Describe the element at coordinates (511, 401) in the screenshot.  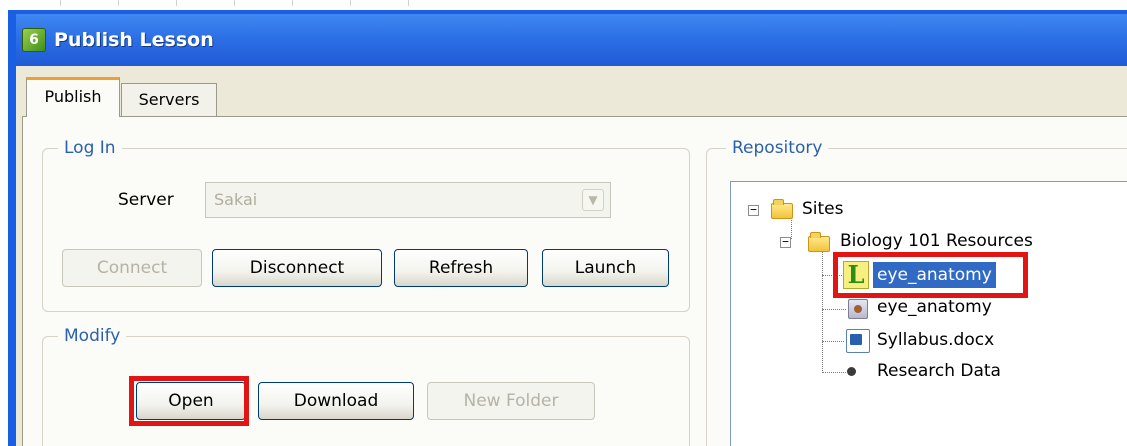
I see `new-folder-button: New Folder` at that location.